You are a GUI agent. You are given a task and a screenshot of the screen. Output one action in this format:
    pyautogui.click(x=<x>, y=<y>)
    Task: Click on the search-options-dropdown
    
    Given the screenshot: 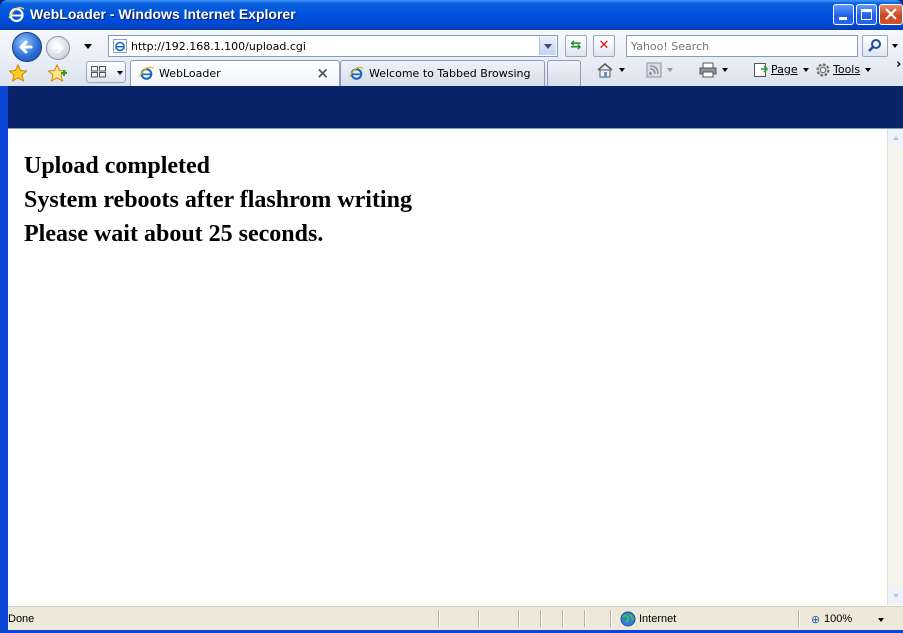 What is the action you would take?
    pyautogui.click(x=895, y=46)
    